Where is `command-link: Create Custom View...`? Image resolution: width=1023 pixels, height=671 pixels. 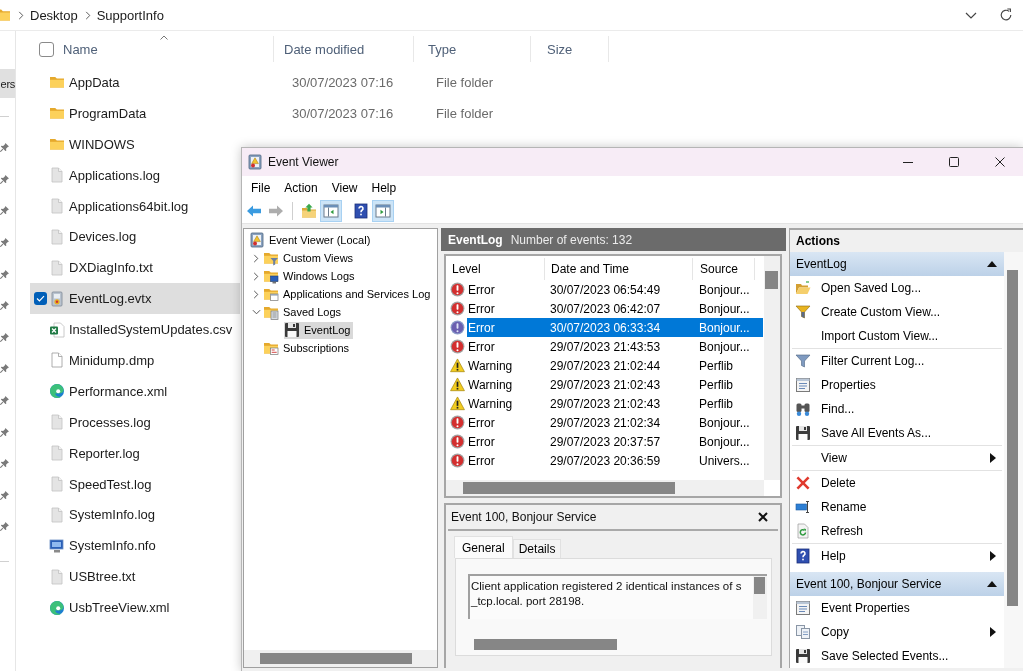 command-link: Create Custom View... is located at coordinates (897, 312).